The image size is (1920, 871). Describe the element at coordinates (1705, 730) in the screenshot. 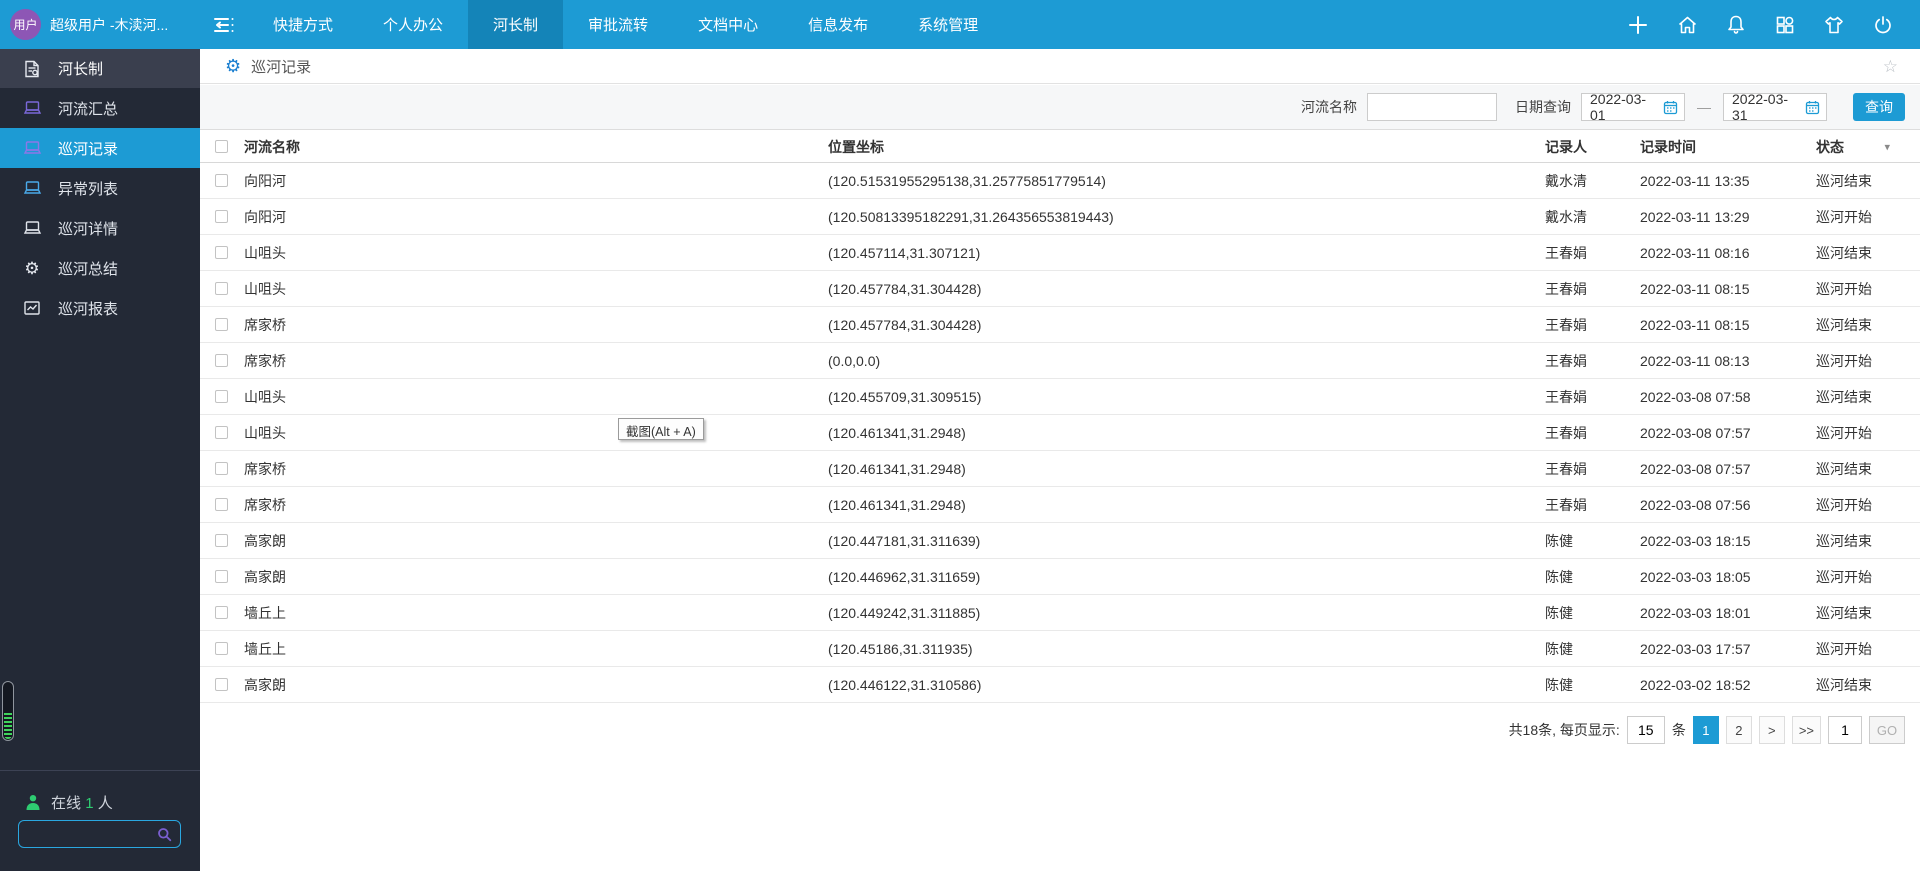

I see `page-button-1: 1` at that location.